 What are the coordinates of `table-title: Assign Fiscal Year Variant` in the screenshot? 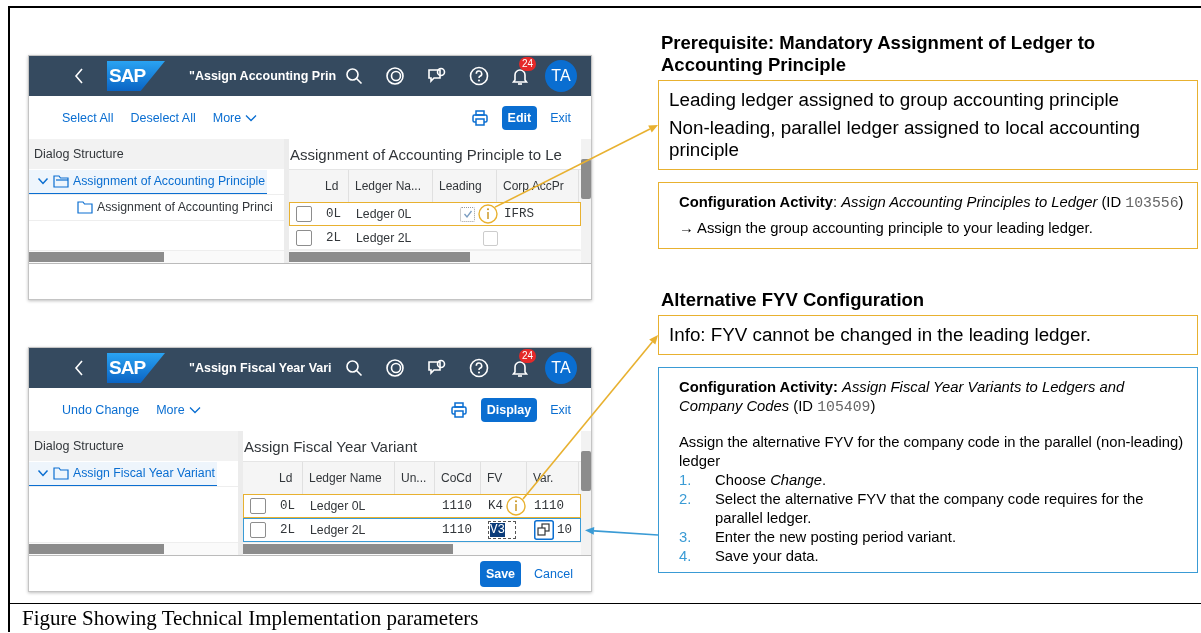 It's located at (331, 447).